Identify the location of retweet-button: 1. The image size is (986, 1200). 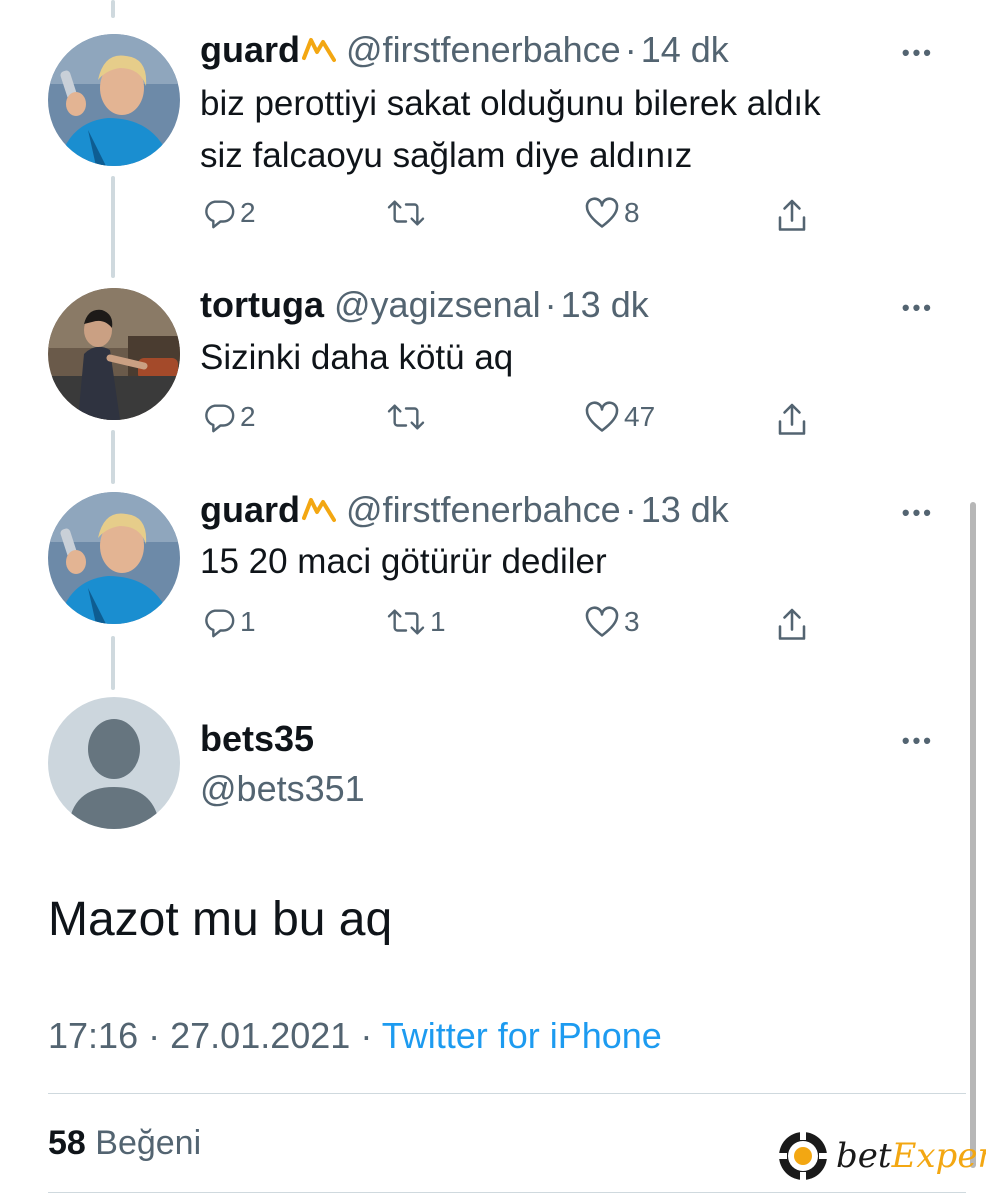
(416, 622).